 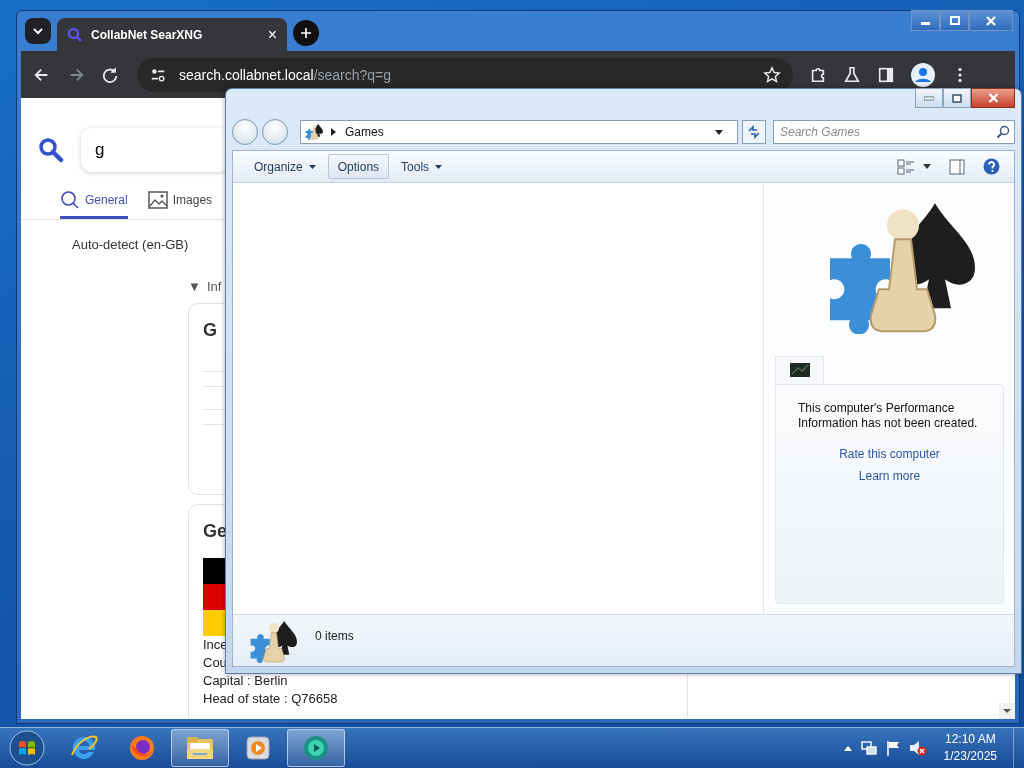 I want to click on scroll-down-button, so click(x=1007, y=711).